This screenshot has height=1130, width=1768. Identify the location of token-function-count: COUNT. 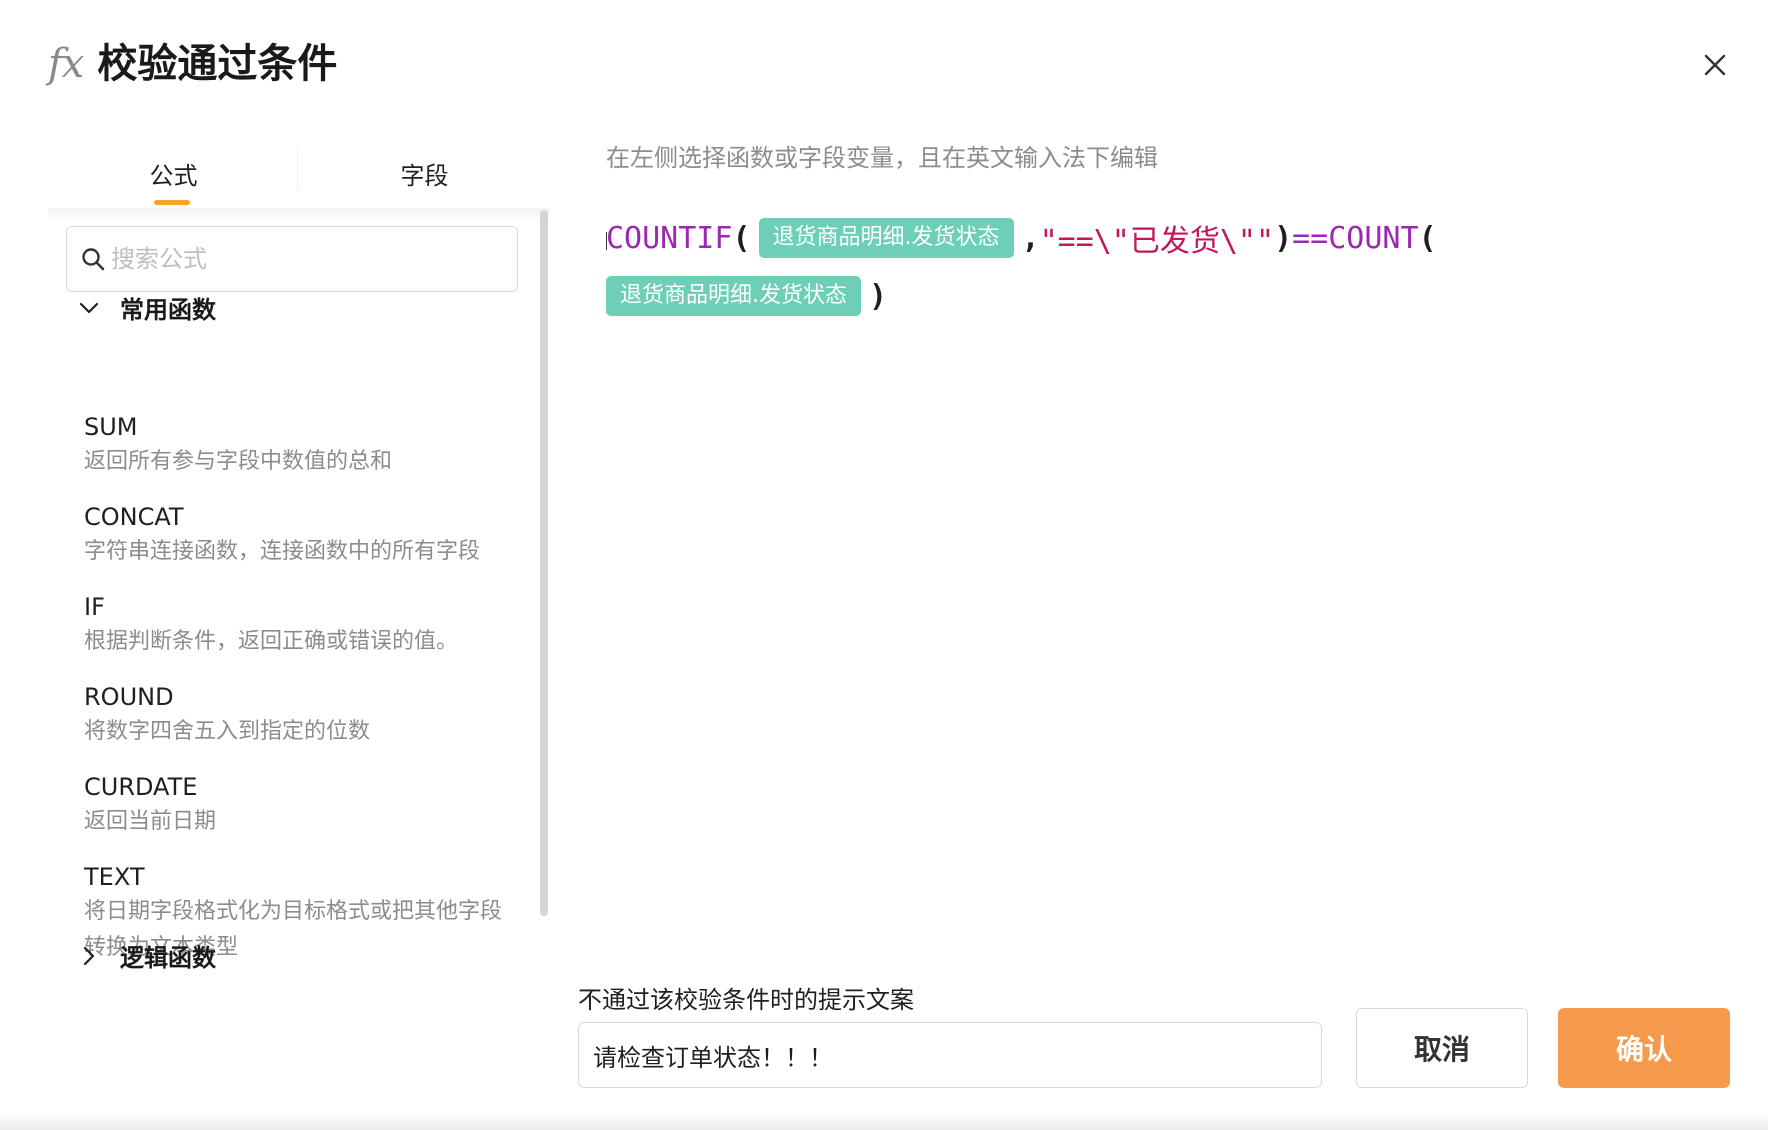
(1373, 238).